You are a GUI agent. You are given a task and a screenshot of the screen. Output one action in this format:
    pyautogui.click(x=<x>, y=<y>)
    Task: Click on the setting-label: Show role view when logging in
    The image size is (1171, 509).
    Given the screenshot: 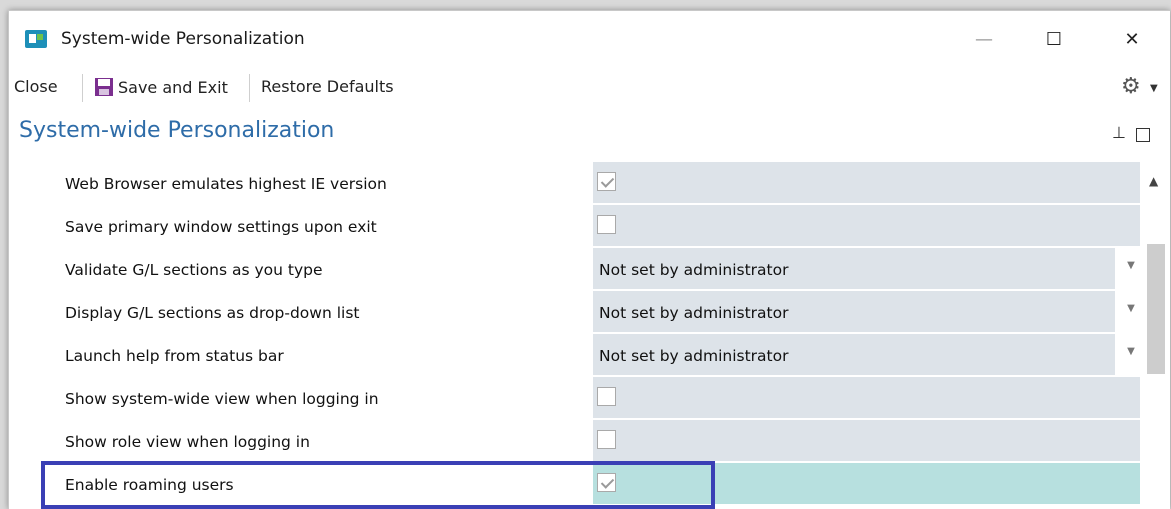 What is the action you would take?
    pyautogui.click(x=187, y=442)
    